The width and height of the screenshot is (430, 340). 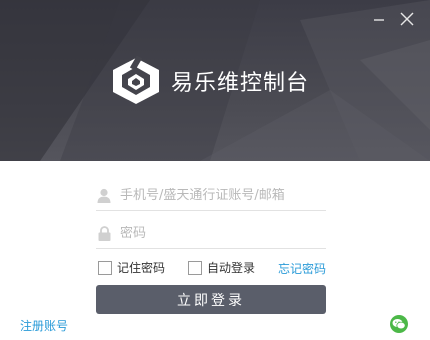 I want to click on login-button: 立即登录, so click(x=211, y=299).